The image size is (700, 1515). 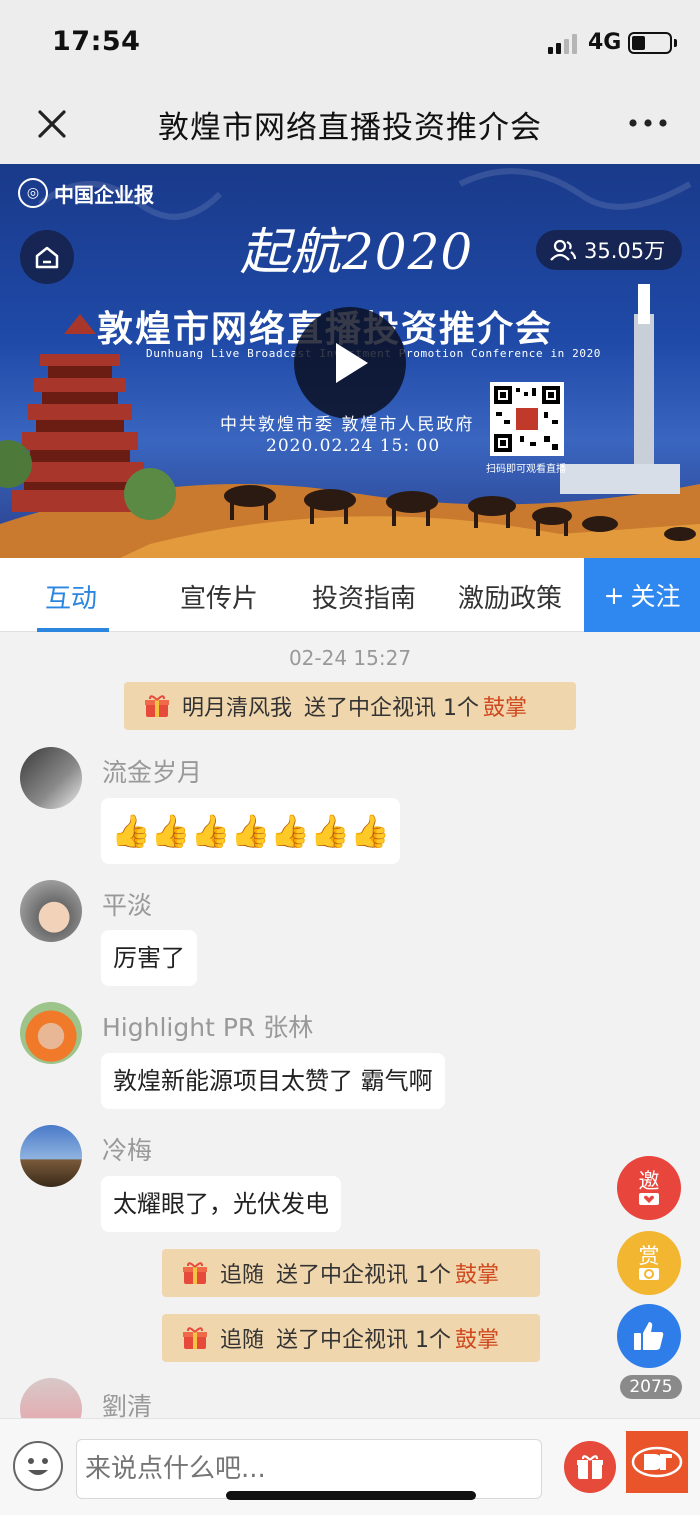 What do you see at coordinates (127, 1405) in the screenshot?
I see `message-author: 劉清` at bounding box center [127, 1405].